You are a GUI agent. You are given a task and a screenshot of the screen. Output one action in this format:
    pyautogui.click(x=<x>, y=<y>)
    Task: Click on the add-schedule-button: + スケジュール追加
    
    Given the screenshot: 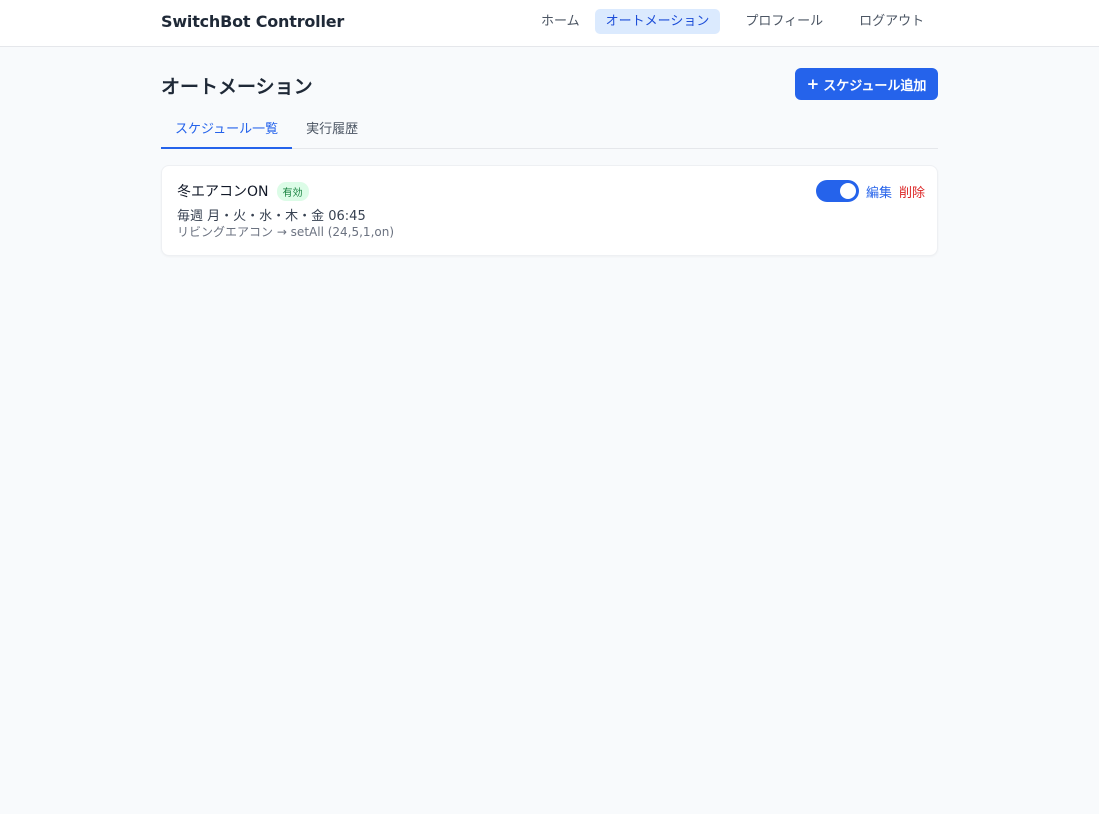 What is the action you would take?
    pyautogui.click(x=866, y=84)
    